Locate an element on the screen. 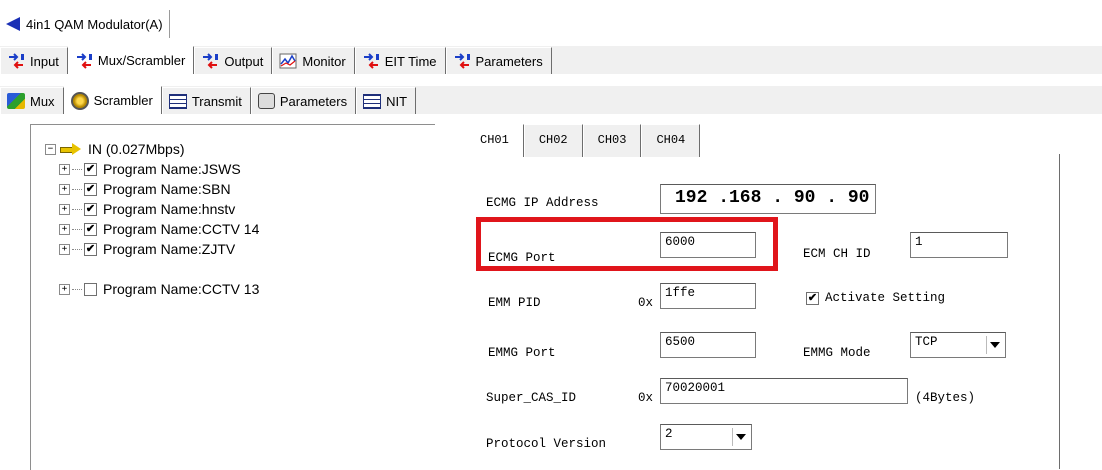 The image size is (1102, 470). ecmg-ip-label: ECMG IP Address is located at coordinates (542, 203).